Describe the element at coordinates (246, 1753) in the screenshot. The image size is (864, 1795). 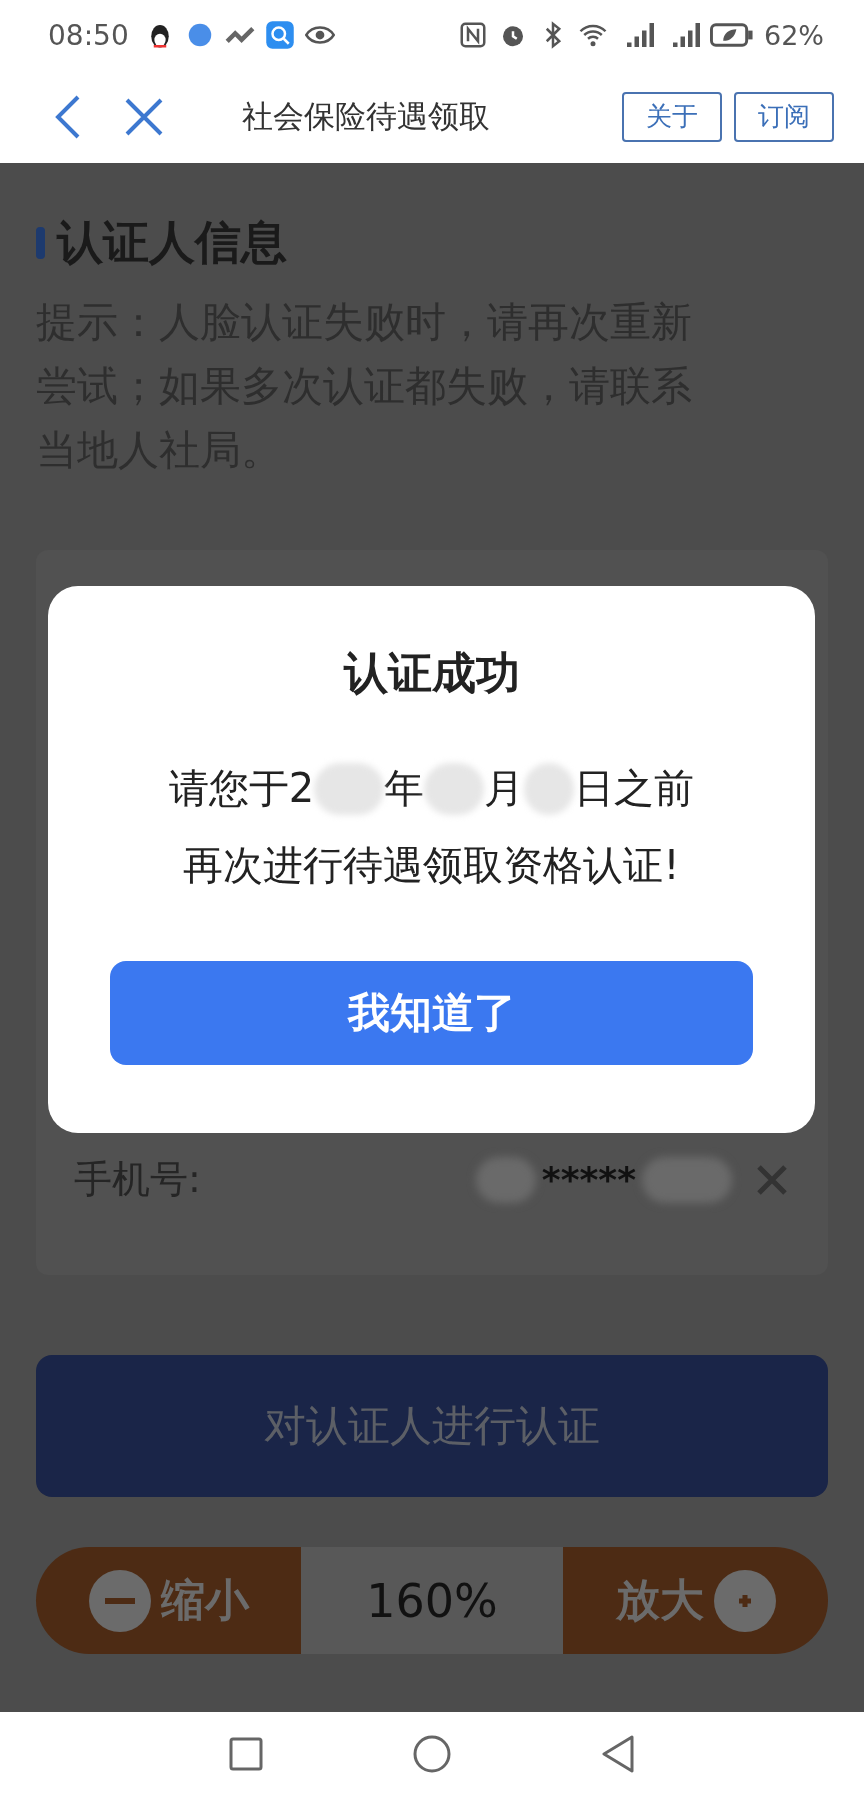
I see `recents-icon` at that location.